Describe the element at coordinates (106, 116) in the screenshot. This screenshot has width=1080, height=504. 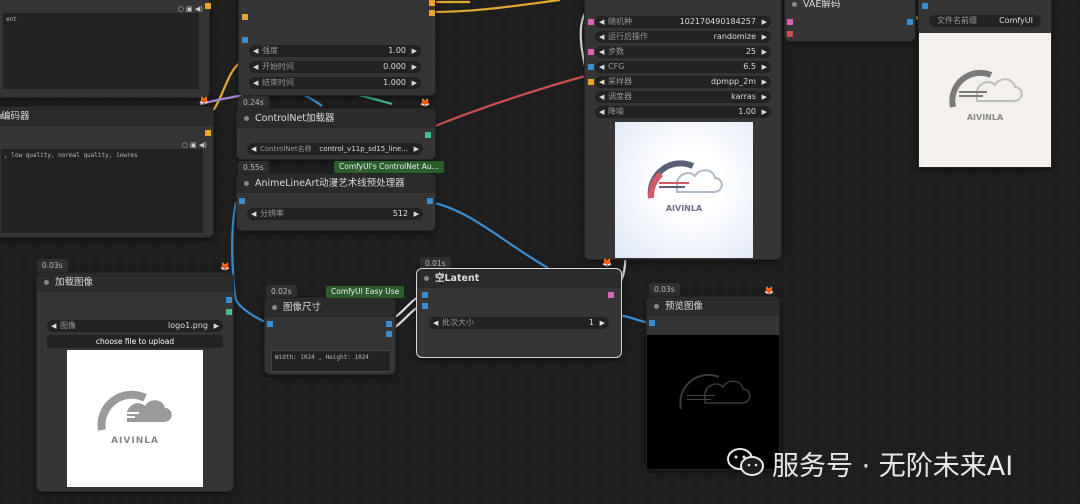
I see `node-title: 编码器` at that location.